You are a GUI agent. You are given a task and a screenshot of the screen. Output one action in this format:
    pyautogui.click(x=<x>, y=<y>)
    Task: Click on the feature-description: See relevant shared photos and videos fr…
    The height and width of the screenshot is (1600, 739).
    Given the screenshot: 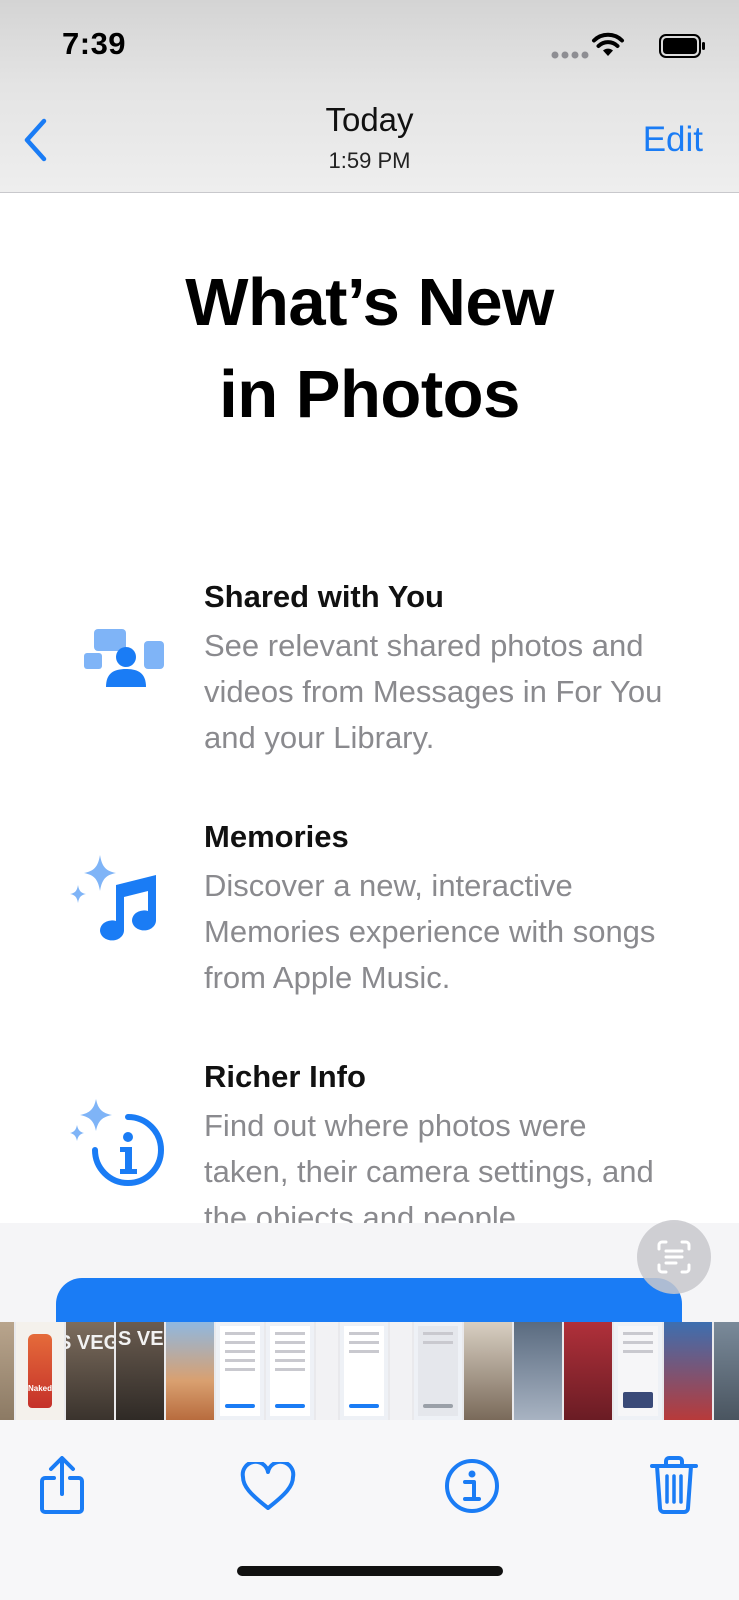 What is the action you would take?
    pyautogui.click(x=433, y=691)
    